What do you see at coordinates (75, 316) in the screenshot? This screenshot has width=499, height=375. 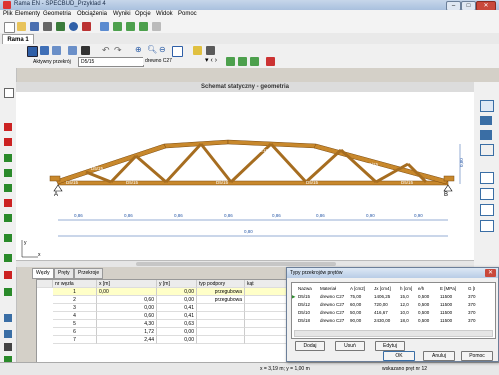 I see `table-cell: 4` at bounding box center [75, 316].